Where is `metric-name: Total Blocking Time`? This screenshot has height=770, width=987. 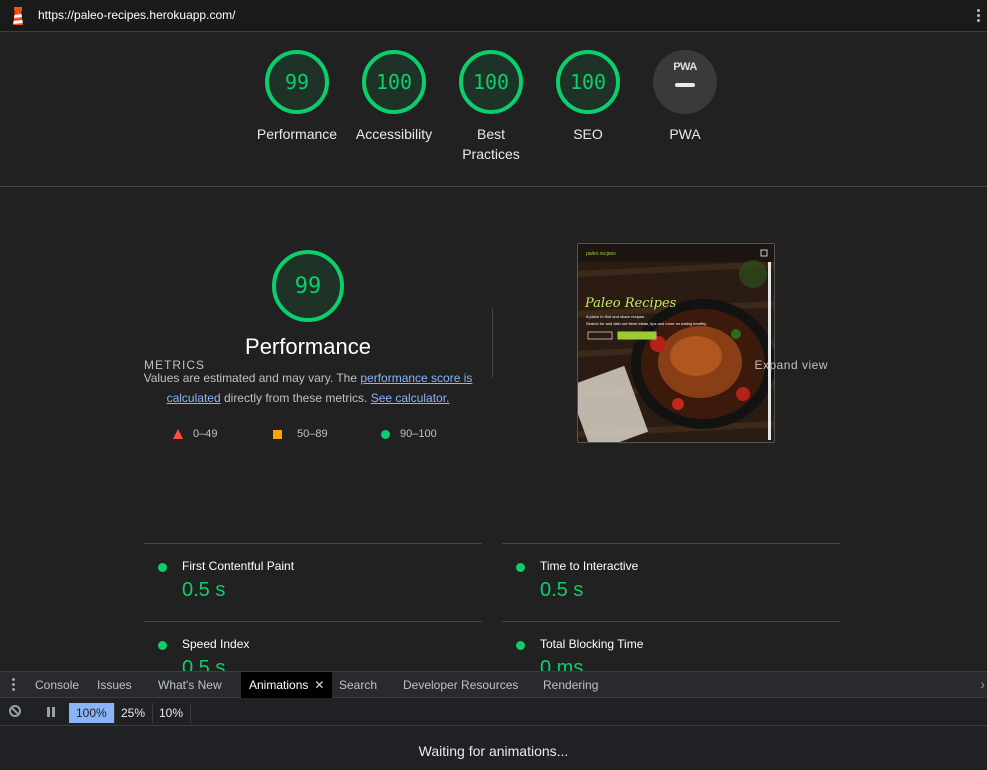 metric-name: Total Blocking Time is located at coordinates (592, 644).